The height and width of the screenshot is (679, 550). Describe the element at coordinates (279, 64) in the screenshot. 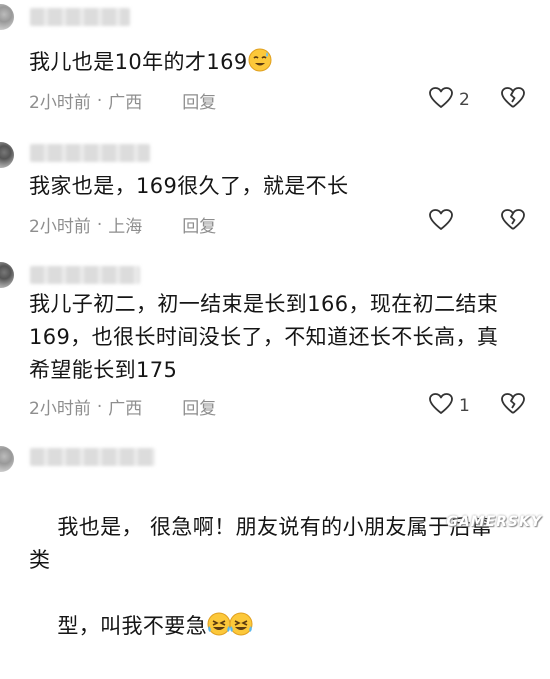

I see `comment-text: 我儿也是10年的才169` at that location.